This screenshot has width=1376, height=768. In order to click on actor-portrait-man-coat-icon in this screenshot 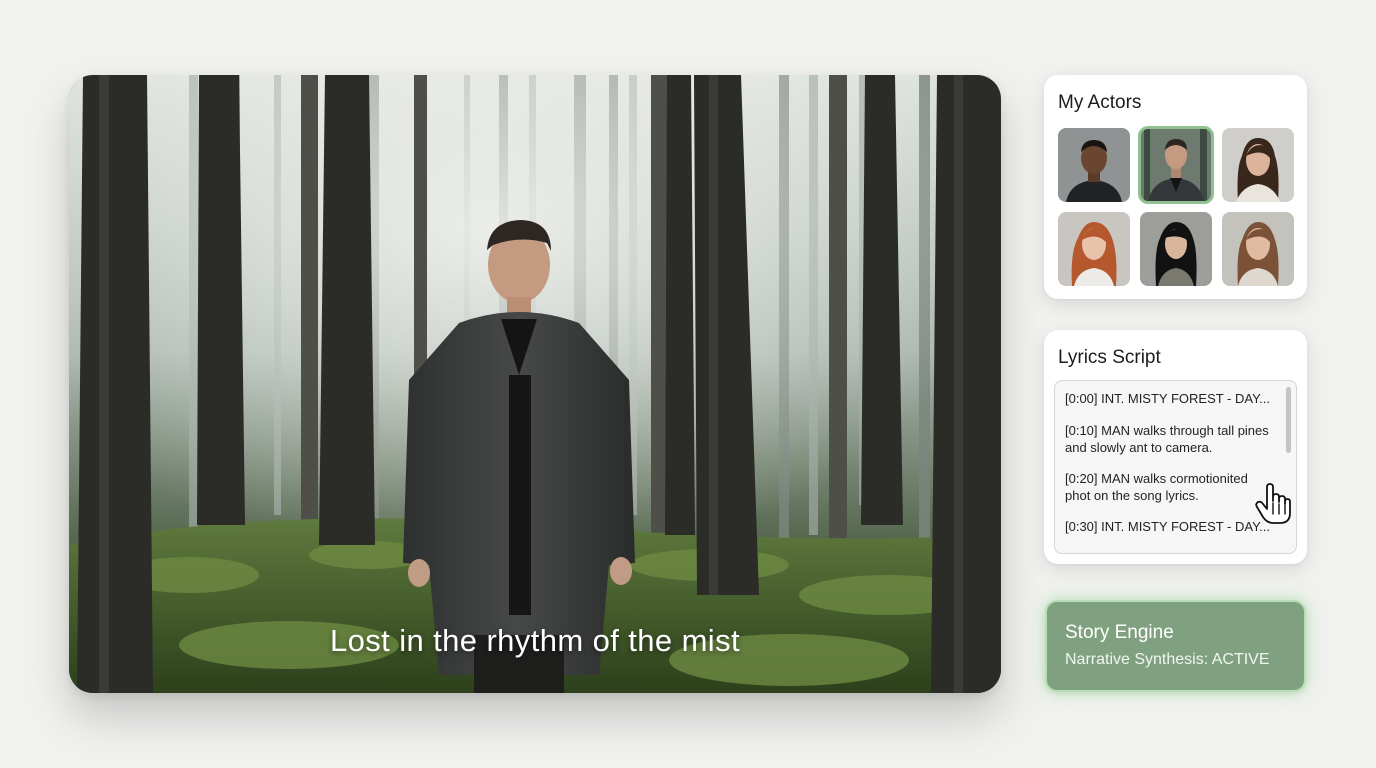, I will do `click(1176, 165)`.